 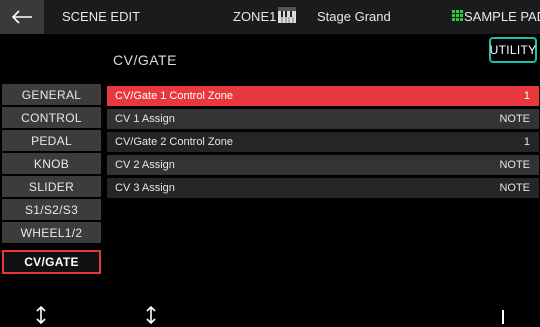 What do you see at coordinates (145, 188) in the screenshot?
I see `param-name: CV 3 Assign` at bounding box center [145, 188].